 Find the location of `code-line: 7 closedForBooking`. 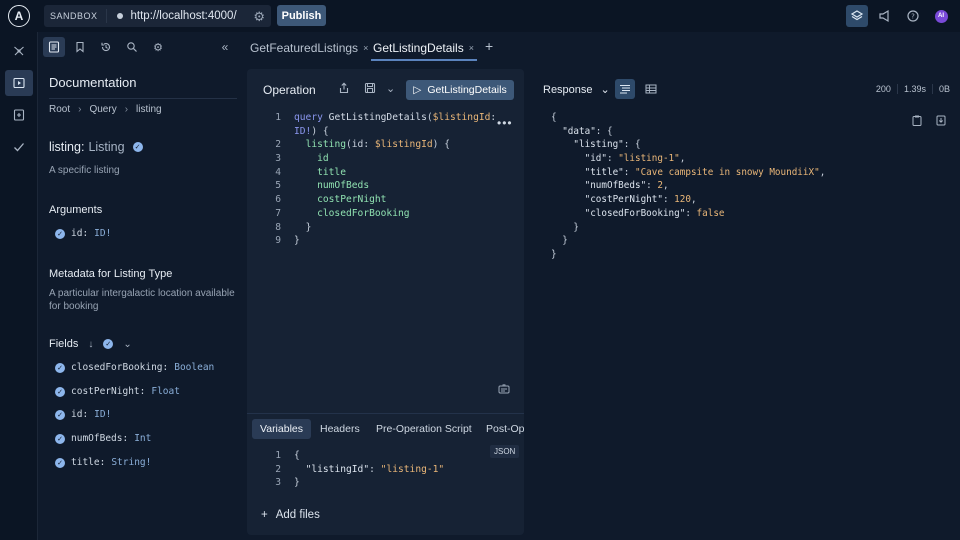

code-line: 7 closedForBooking is located at coordinates (342, 213).